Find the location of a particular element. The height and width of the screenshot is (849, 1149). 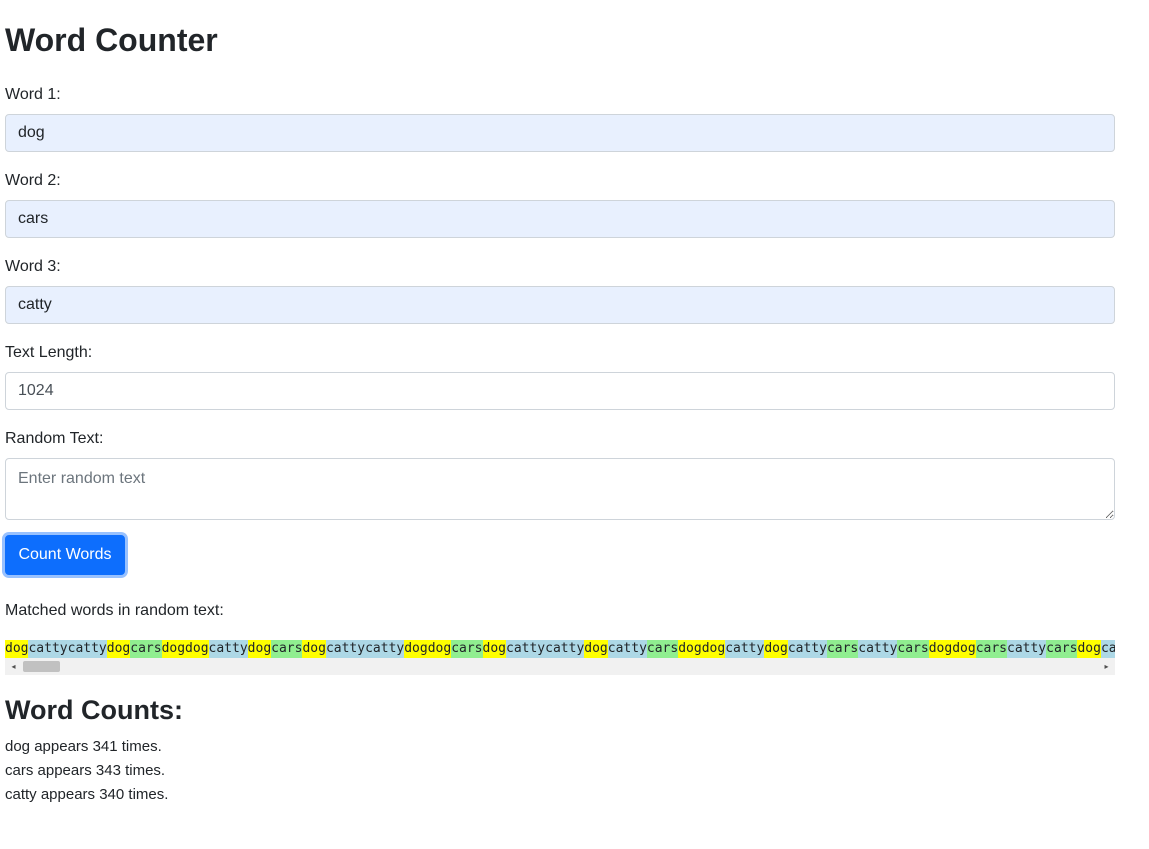

matched-token: catt is located at coordinates (1107, 649).